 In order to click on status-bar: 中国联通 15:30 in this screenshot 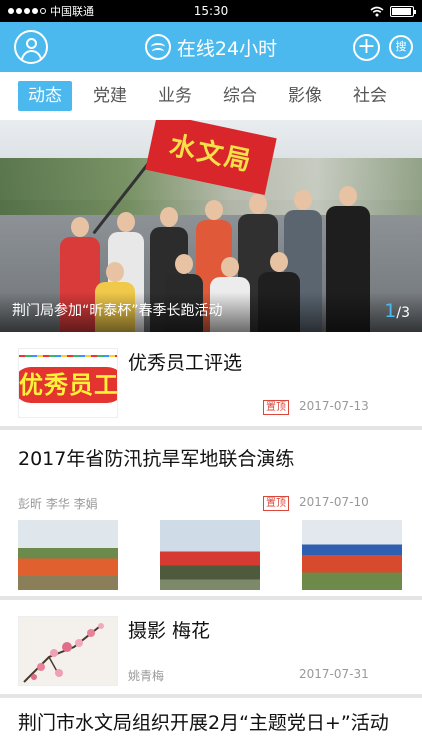, I will do `click(211, 11)`.